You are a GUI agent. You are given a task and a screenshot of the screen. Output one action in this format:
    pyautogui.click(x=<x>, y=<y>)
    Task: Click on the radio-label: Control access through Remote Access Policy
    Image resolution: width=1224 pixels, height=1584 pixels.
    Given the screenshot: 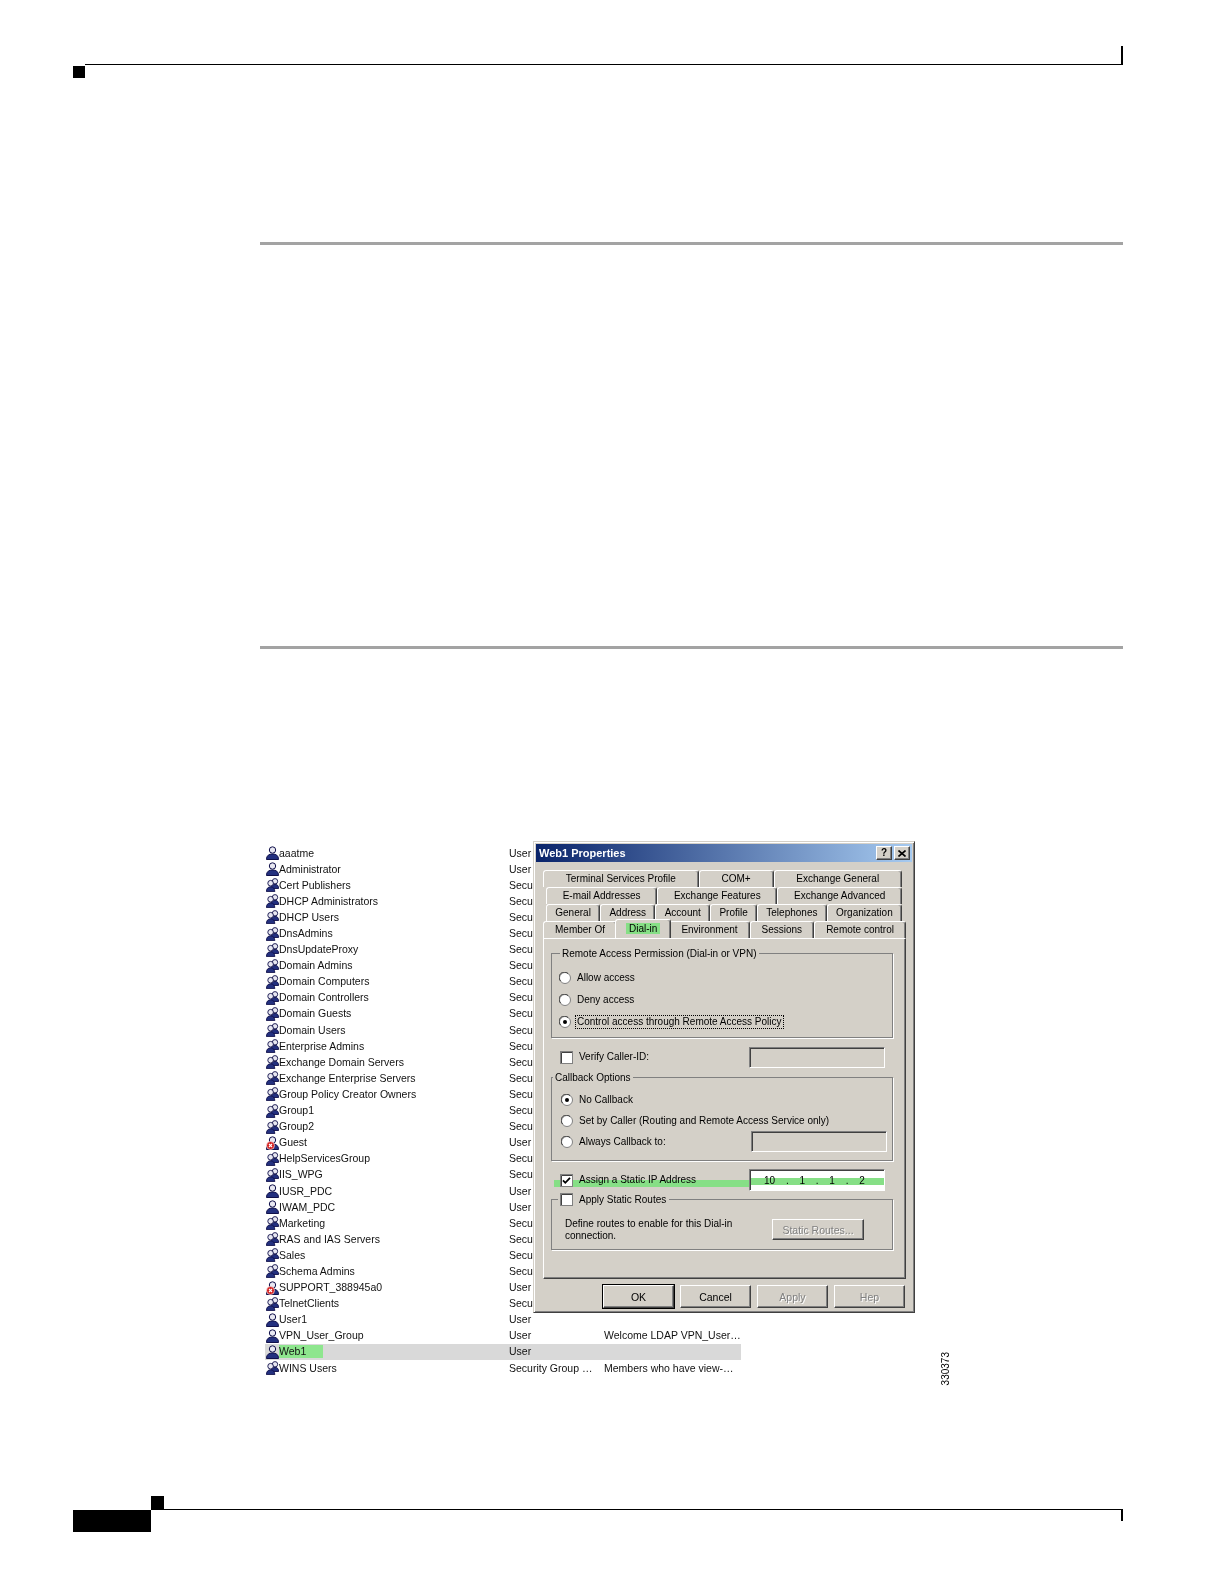 What is the action you would take?
    pyautogui.click(x=679, y=1022)
    